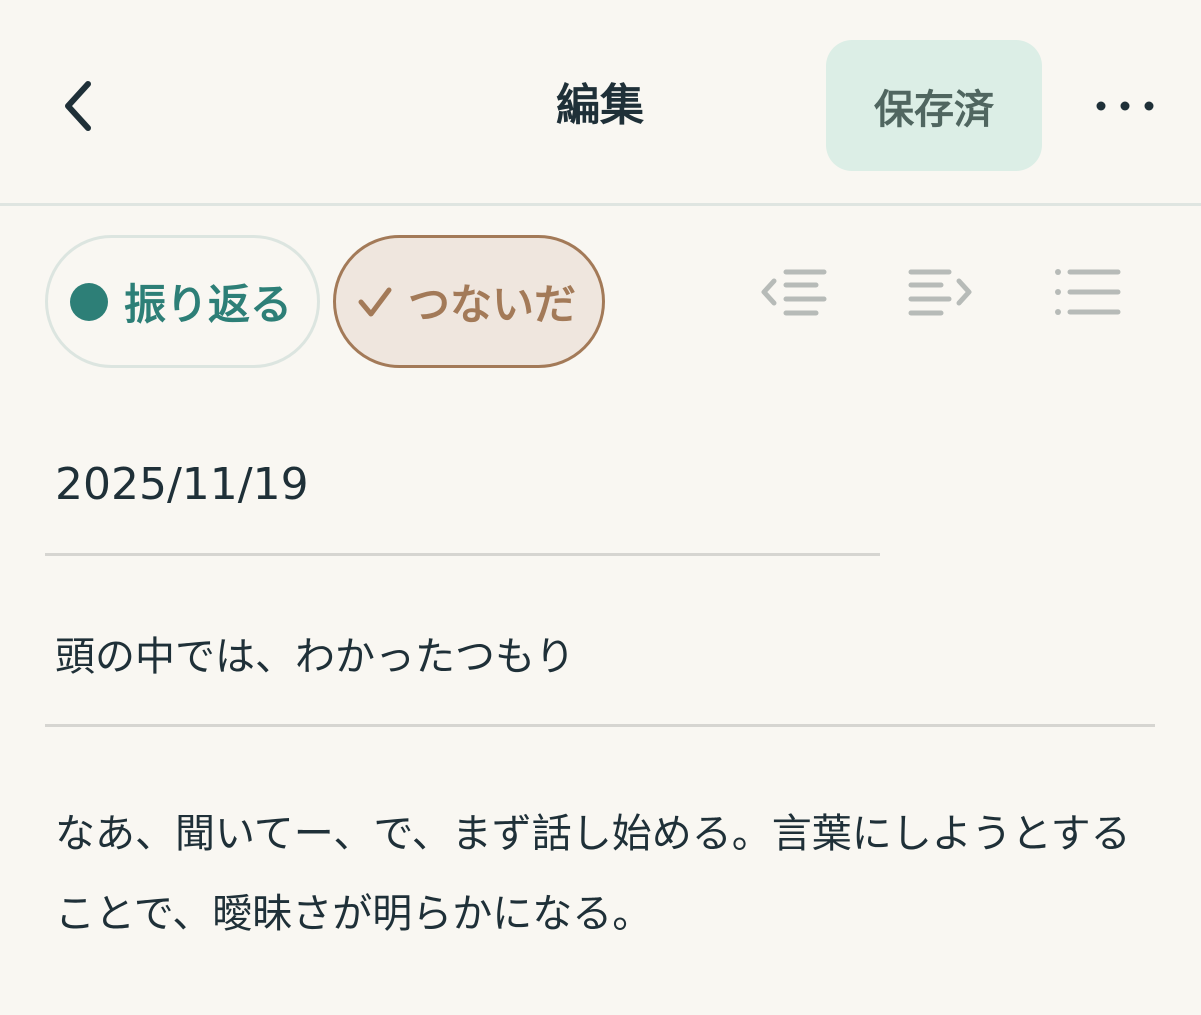  Describe the element at coordinates (600, 105) in the screenshot. I see `page-title: 編集` at that location.